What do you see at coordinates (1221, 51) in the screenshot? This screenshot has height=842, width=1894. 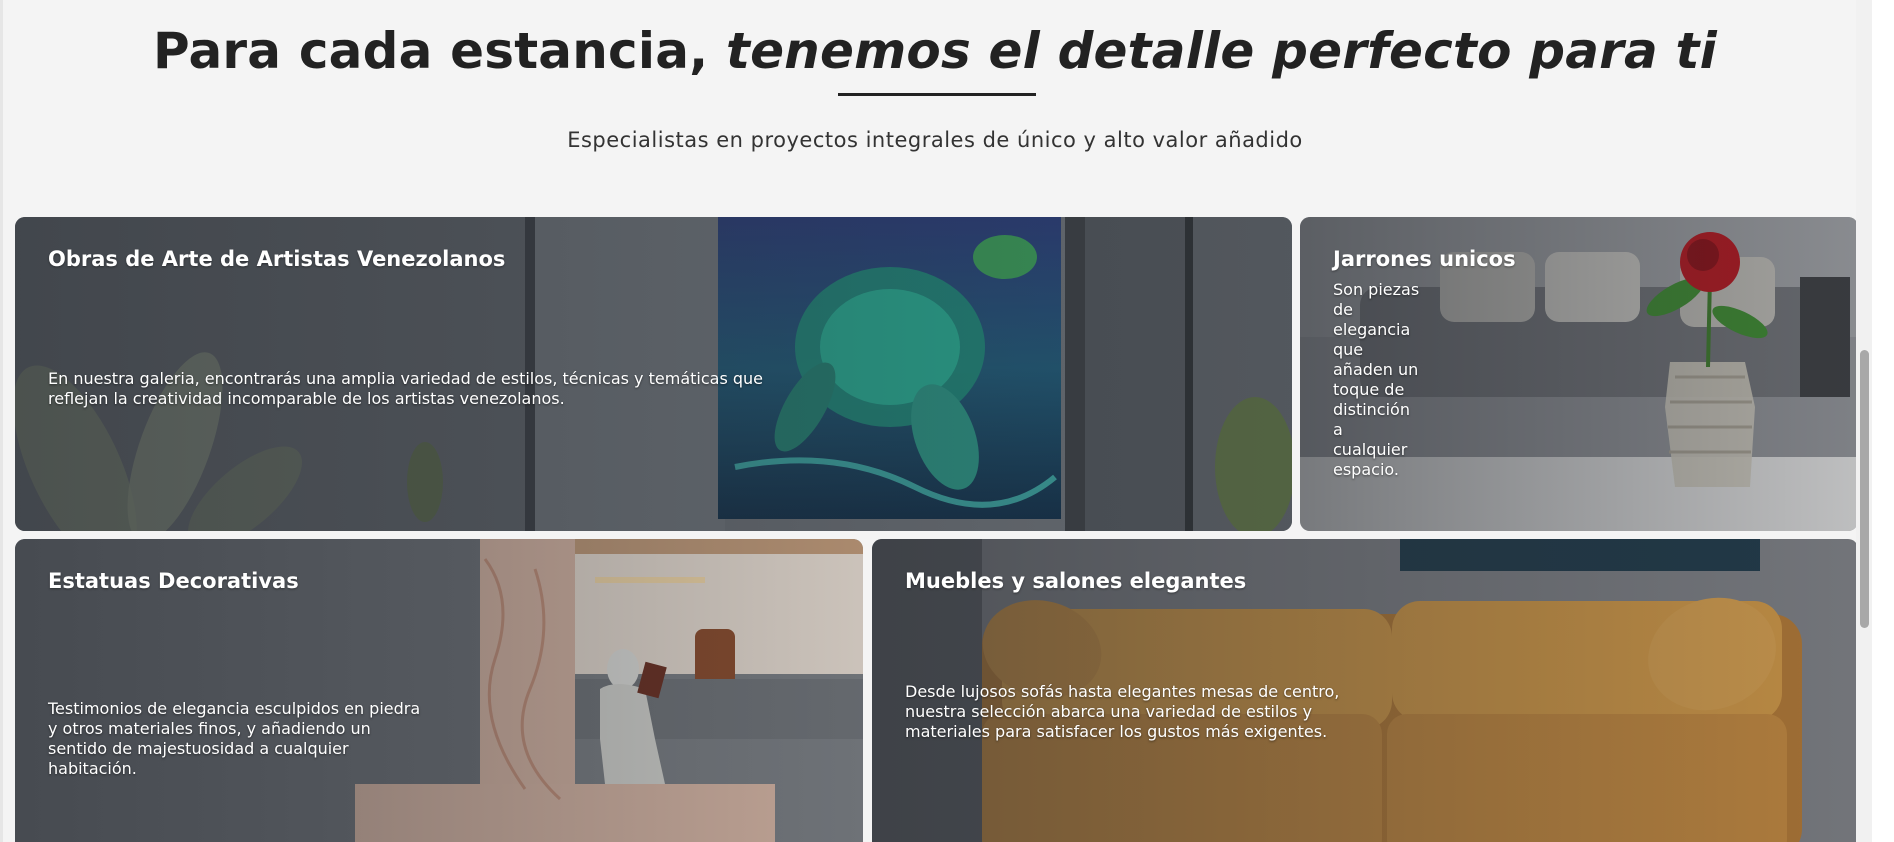 I see `heading-italic: tenemos el detalle perfecto para ti` at bounding box center [1221, 51].